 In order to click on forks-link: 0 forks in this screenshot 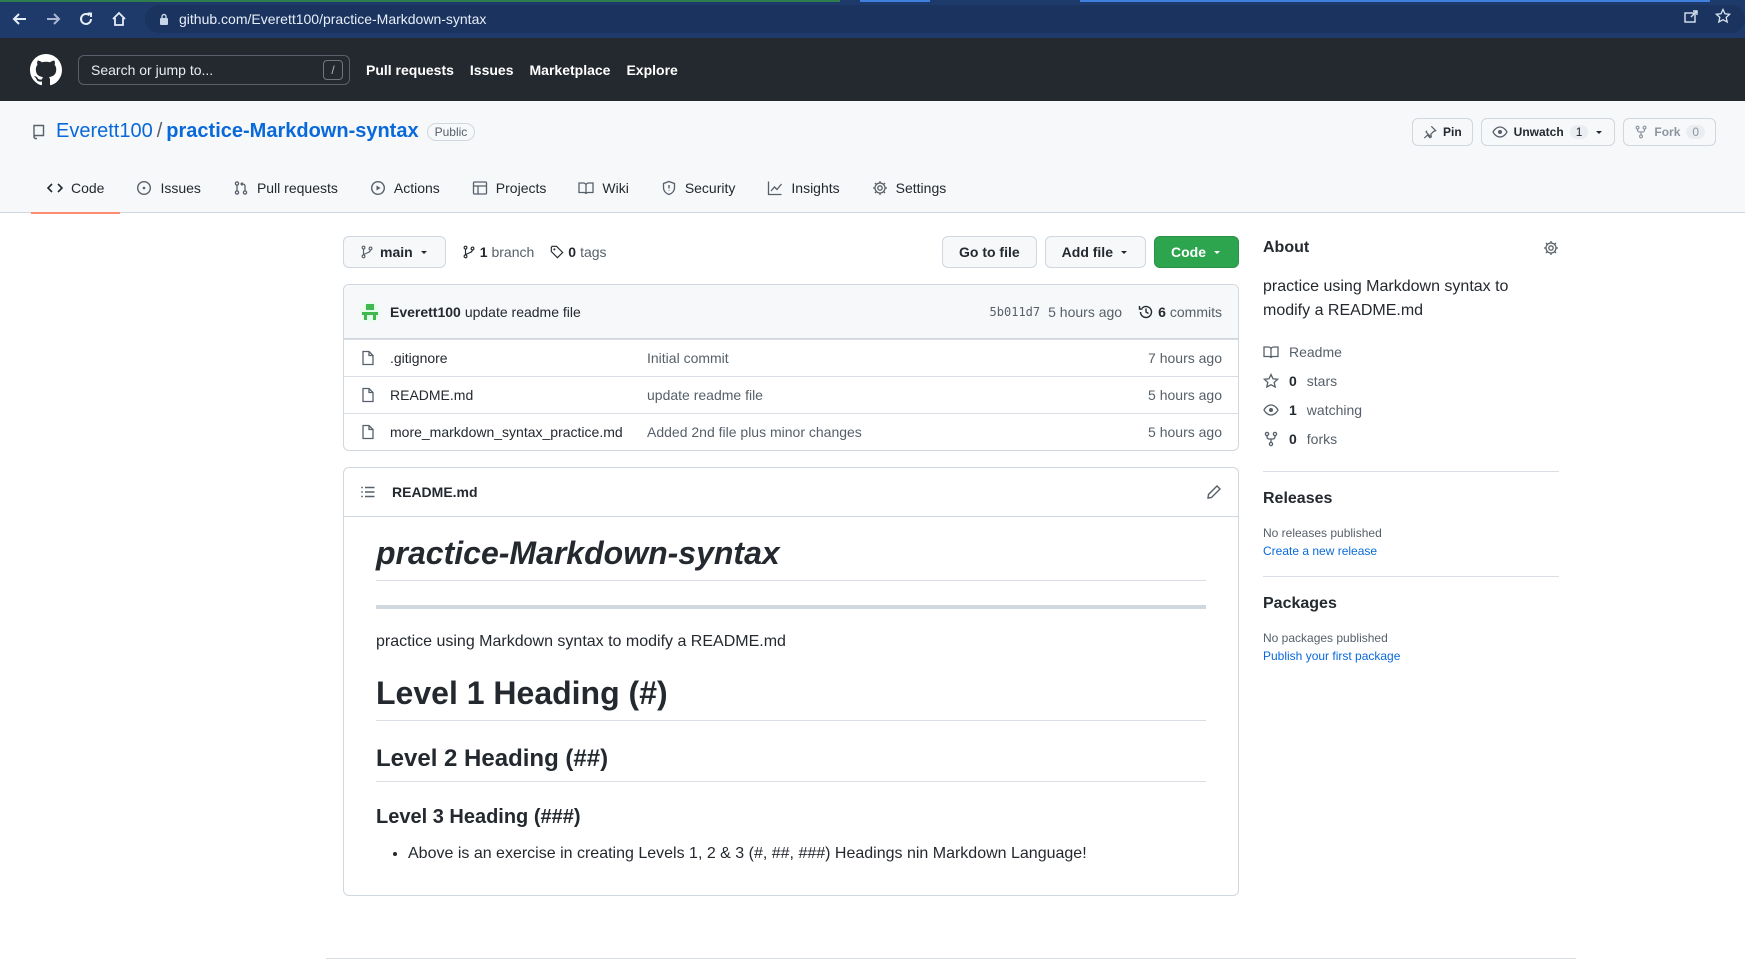, I will do `click(1411, 438)`.